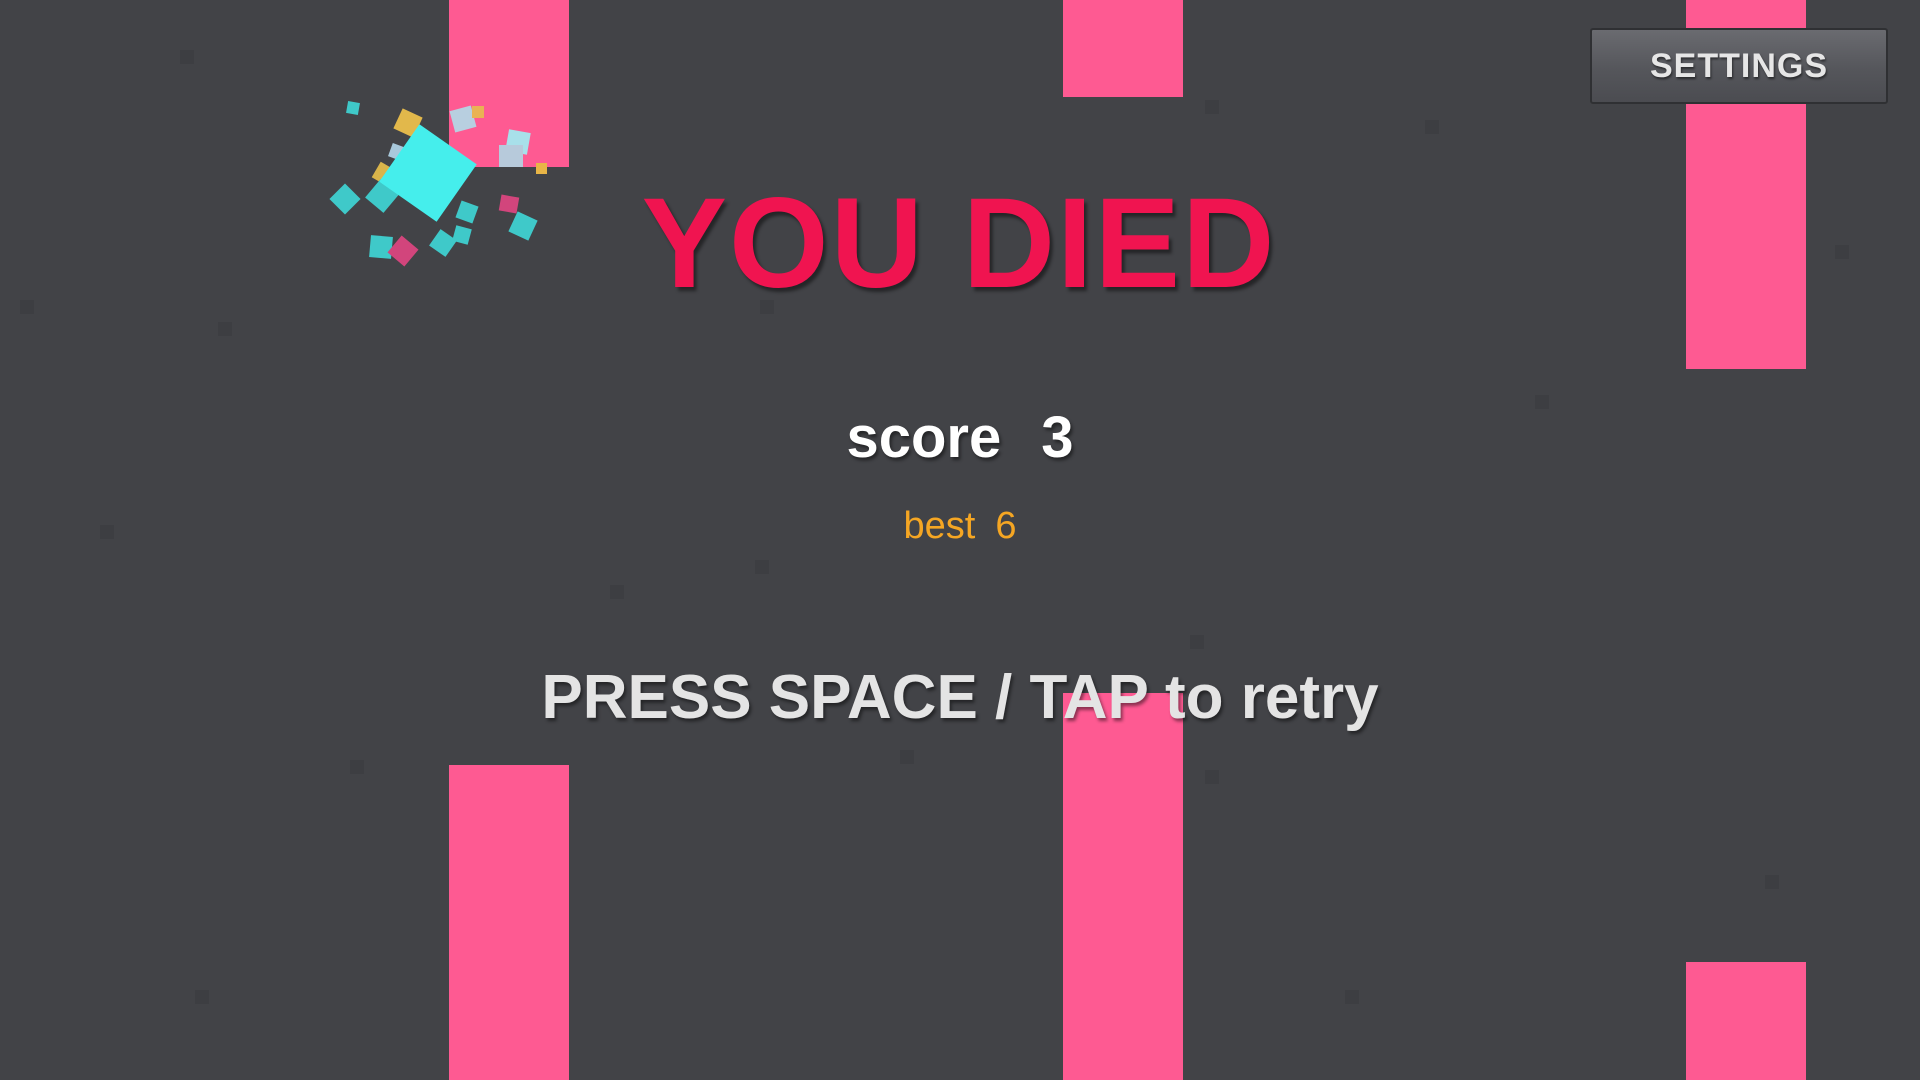 Image resolution: width=1920 pixels, height=1080 pixels. I want to click on best-value: 6, so click(1006, 526).